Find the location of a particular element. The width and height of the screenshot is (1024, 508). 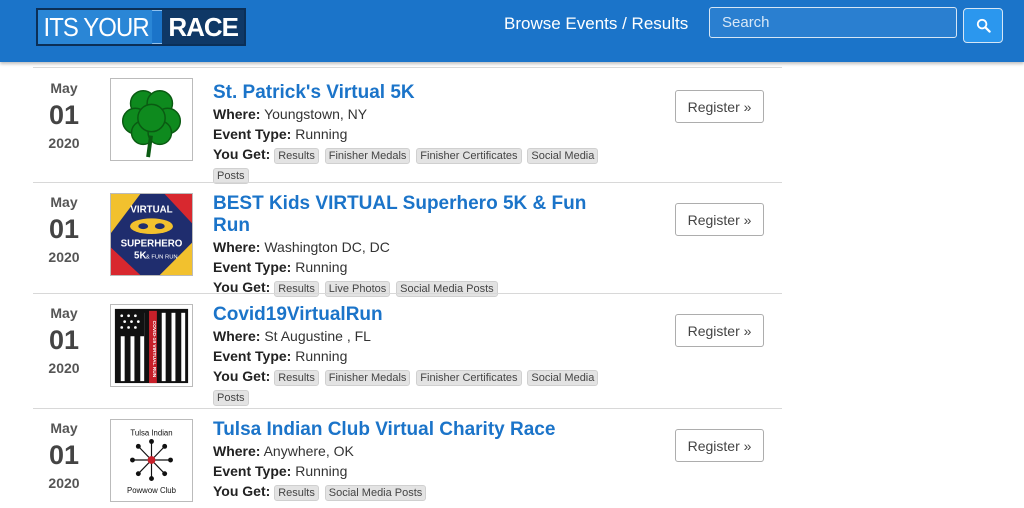

powwow-club-logo-icon: Tulsa Indian Powwow Club is located at coordinates (151, 460).